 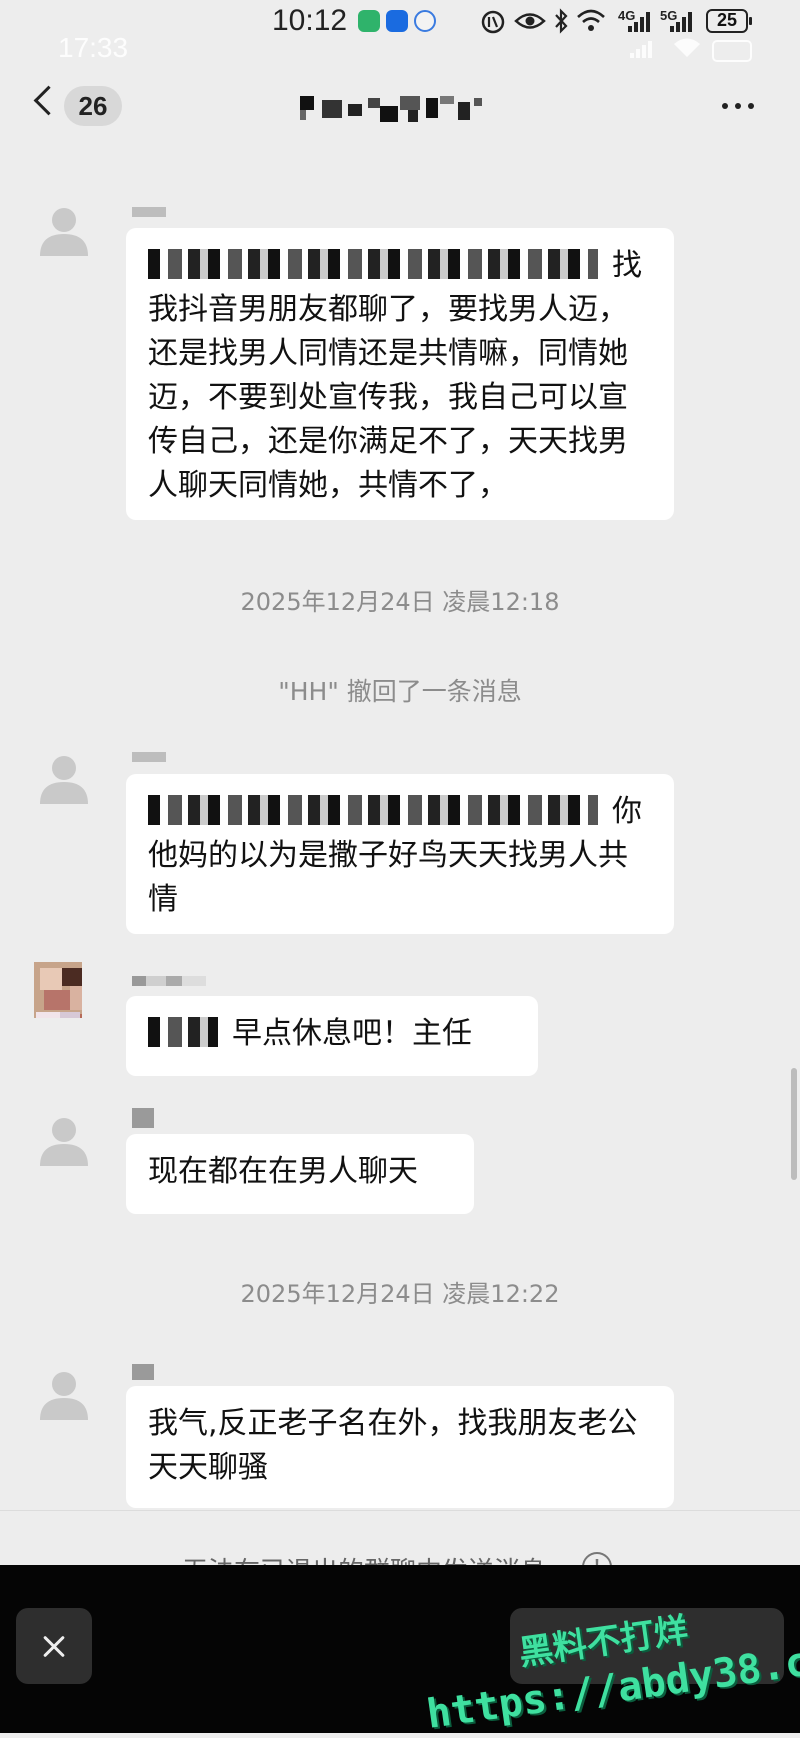 I want to click on chat-title-redacted, so click(x=391, y=109).